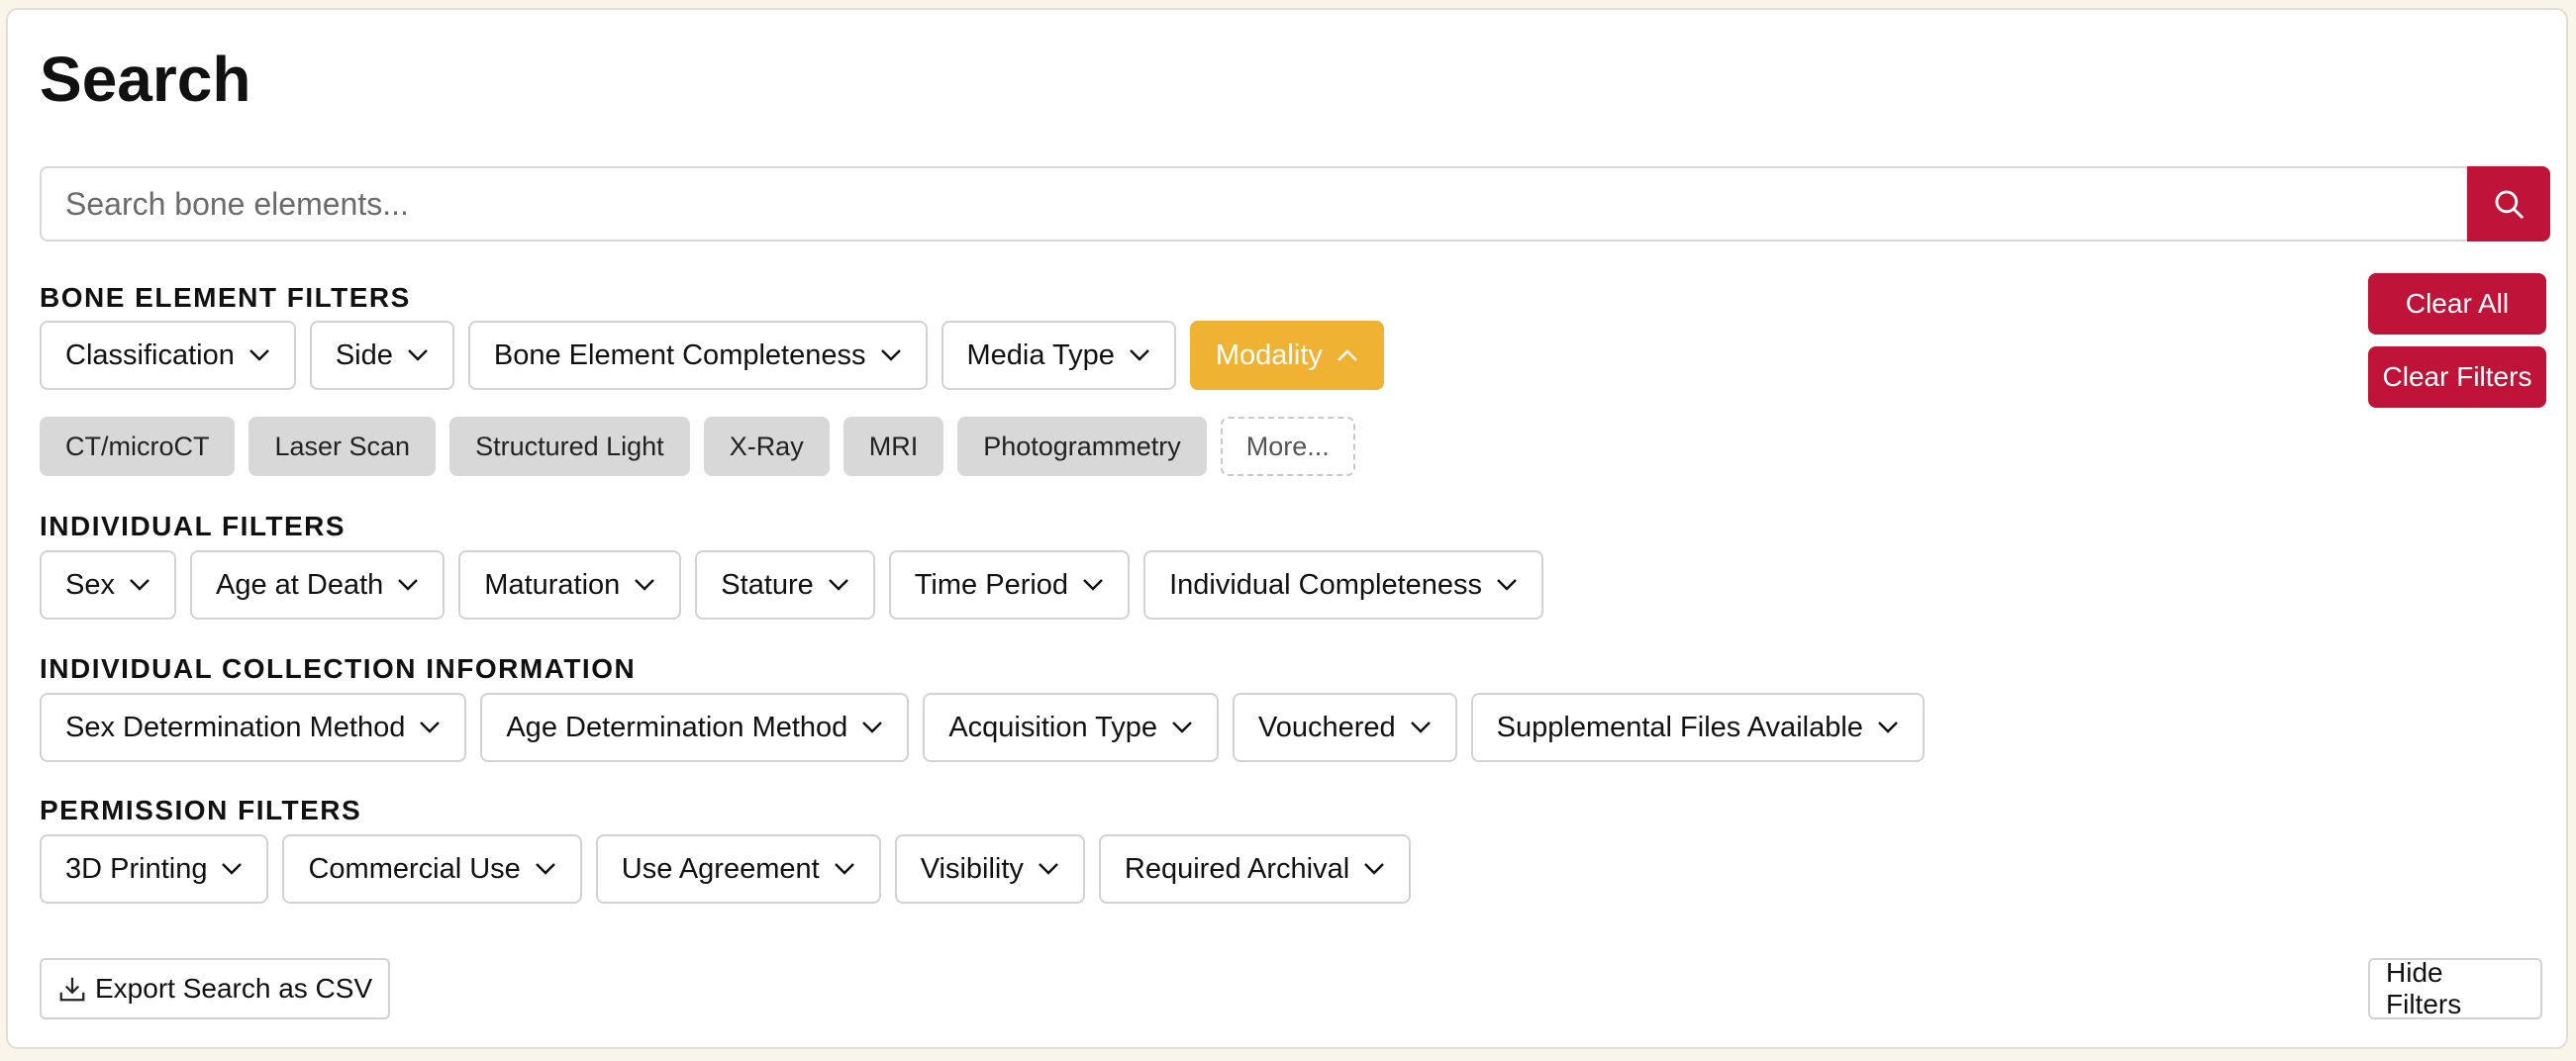  I want to click on dropdown-label: Maturation, so click(553, 585).